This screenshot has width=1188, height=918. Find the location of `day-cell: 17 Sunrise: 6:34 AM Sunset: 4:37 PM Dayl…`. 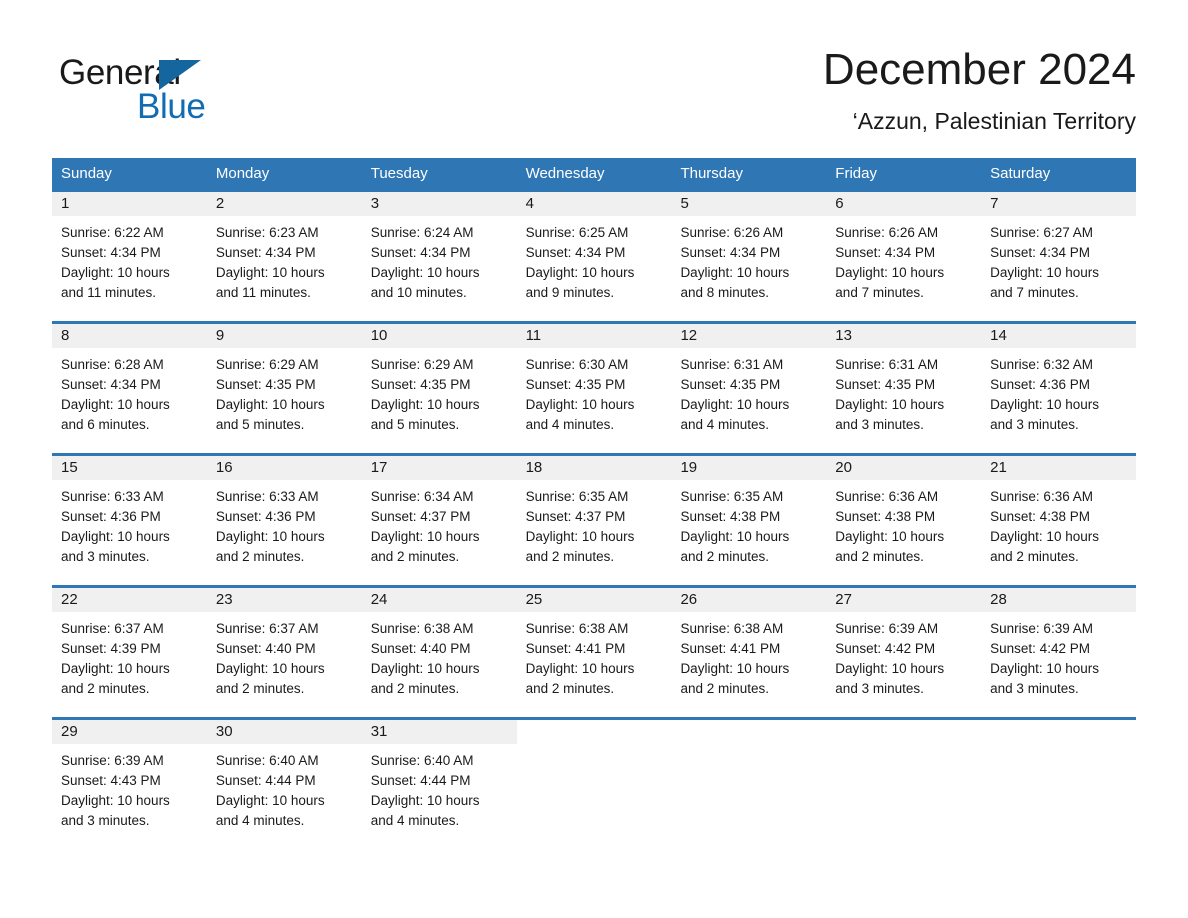

day-cell: 17 Sunrise: 6:34 AM Sunset: 4:37 PM Dayl… is located at coordinates (439, 520).